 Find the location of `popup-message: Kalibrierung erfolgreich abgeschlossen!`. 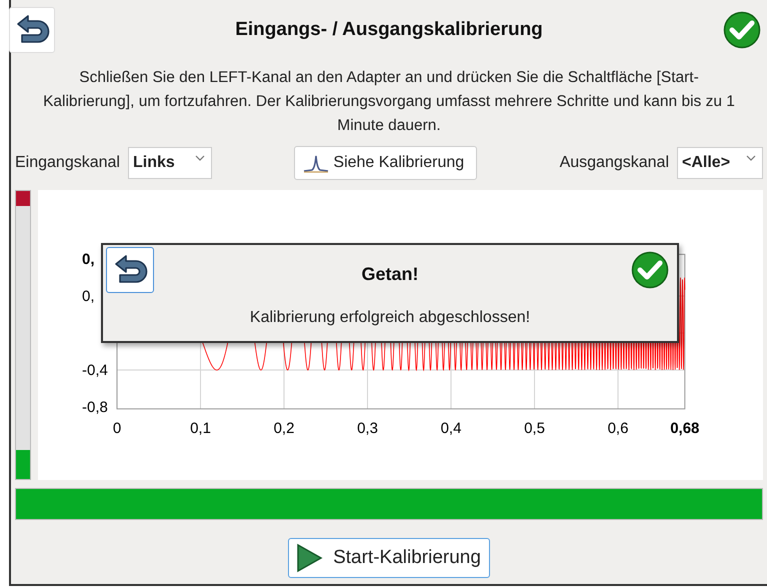

popup-message: Kalibrierung erfolgreich abgeschlossen! is located at coordinates (390, 318).